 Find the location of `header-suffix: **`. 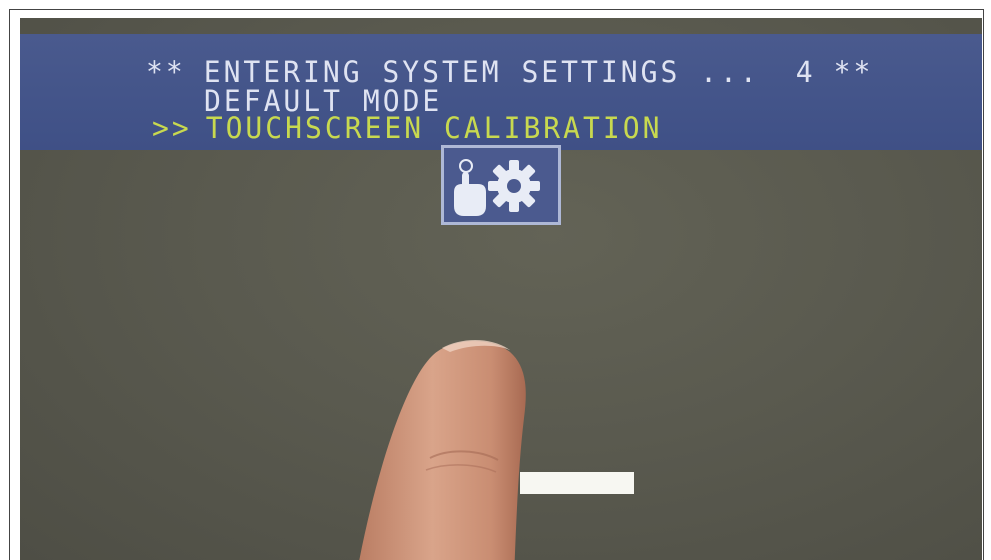

header-suffix: ** is located at coordinates (853, 72).